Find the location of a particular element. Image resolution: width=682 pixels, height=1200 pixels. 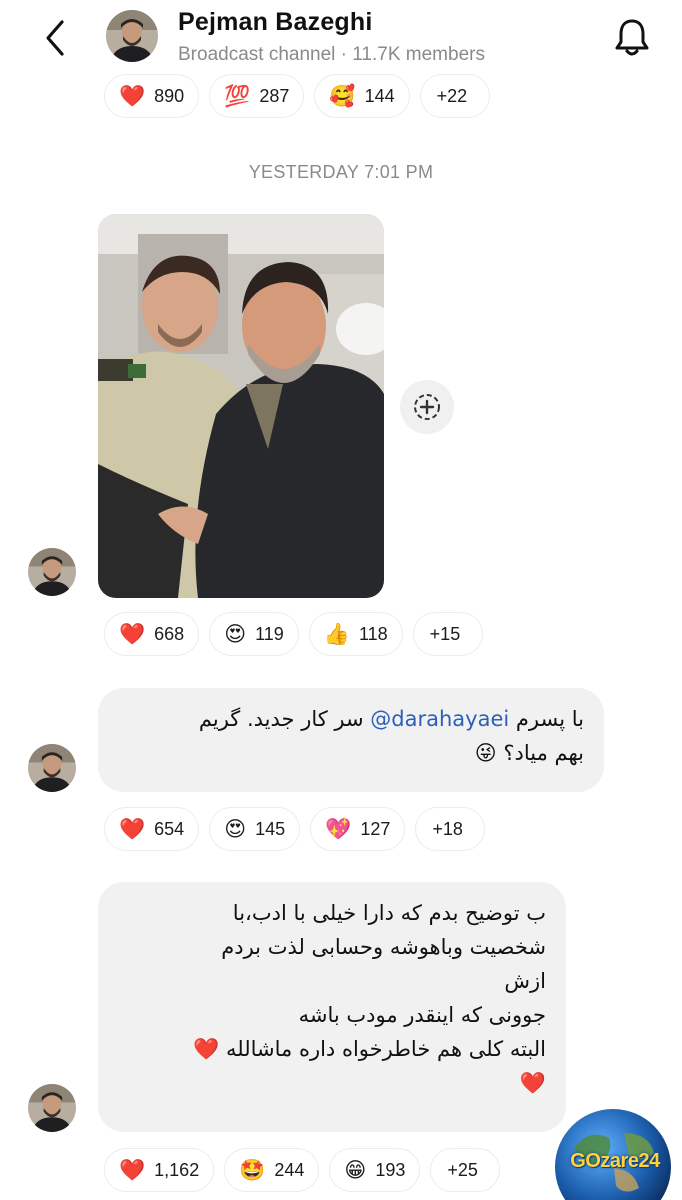

reaction-chip: 😍 119 is located at coordinates (254, 634).